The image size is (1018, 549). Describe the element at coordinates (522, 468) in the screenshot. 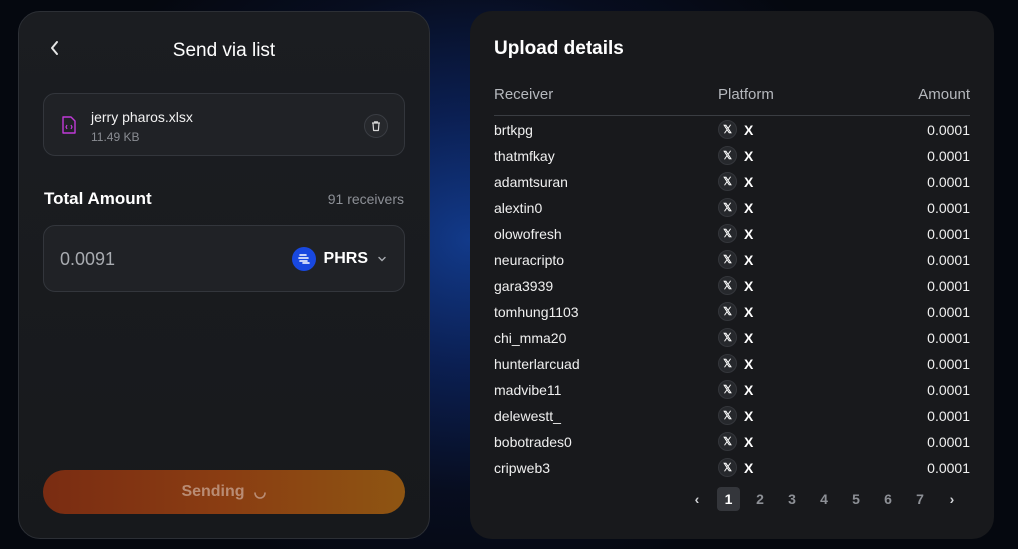

I see `receiver-cell: cripweb3` at that location.